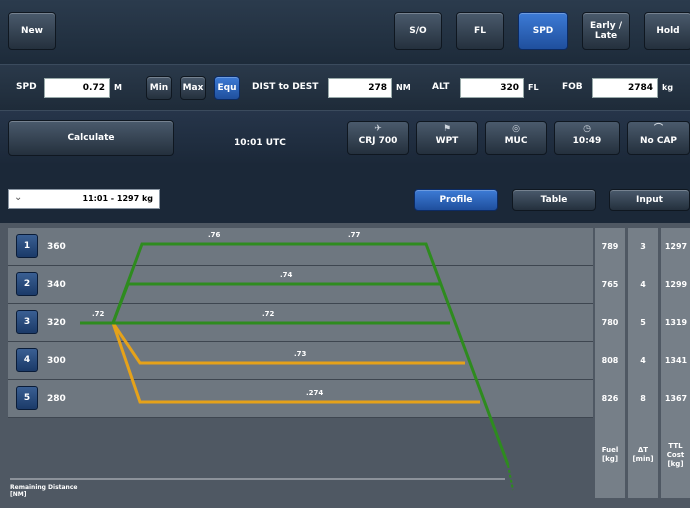 The width and height of the screenshot is (690, 508). Describe the element at coordinates (275, 303) in the screenshot. I see `profile-path-fl340` at that location.